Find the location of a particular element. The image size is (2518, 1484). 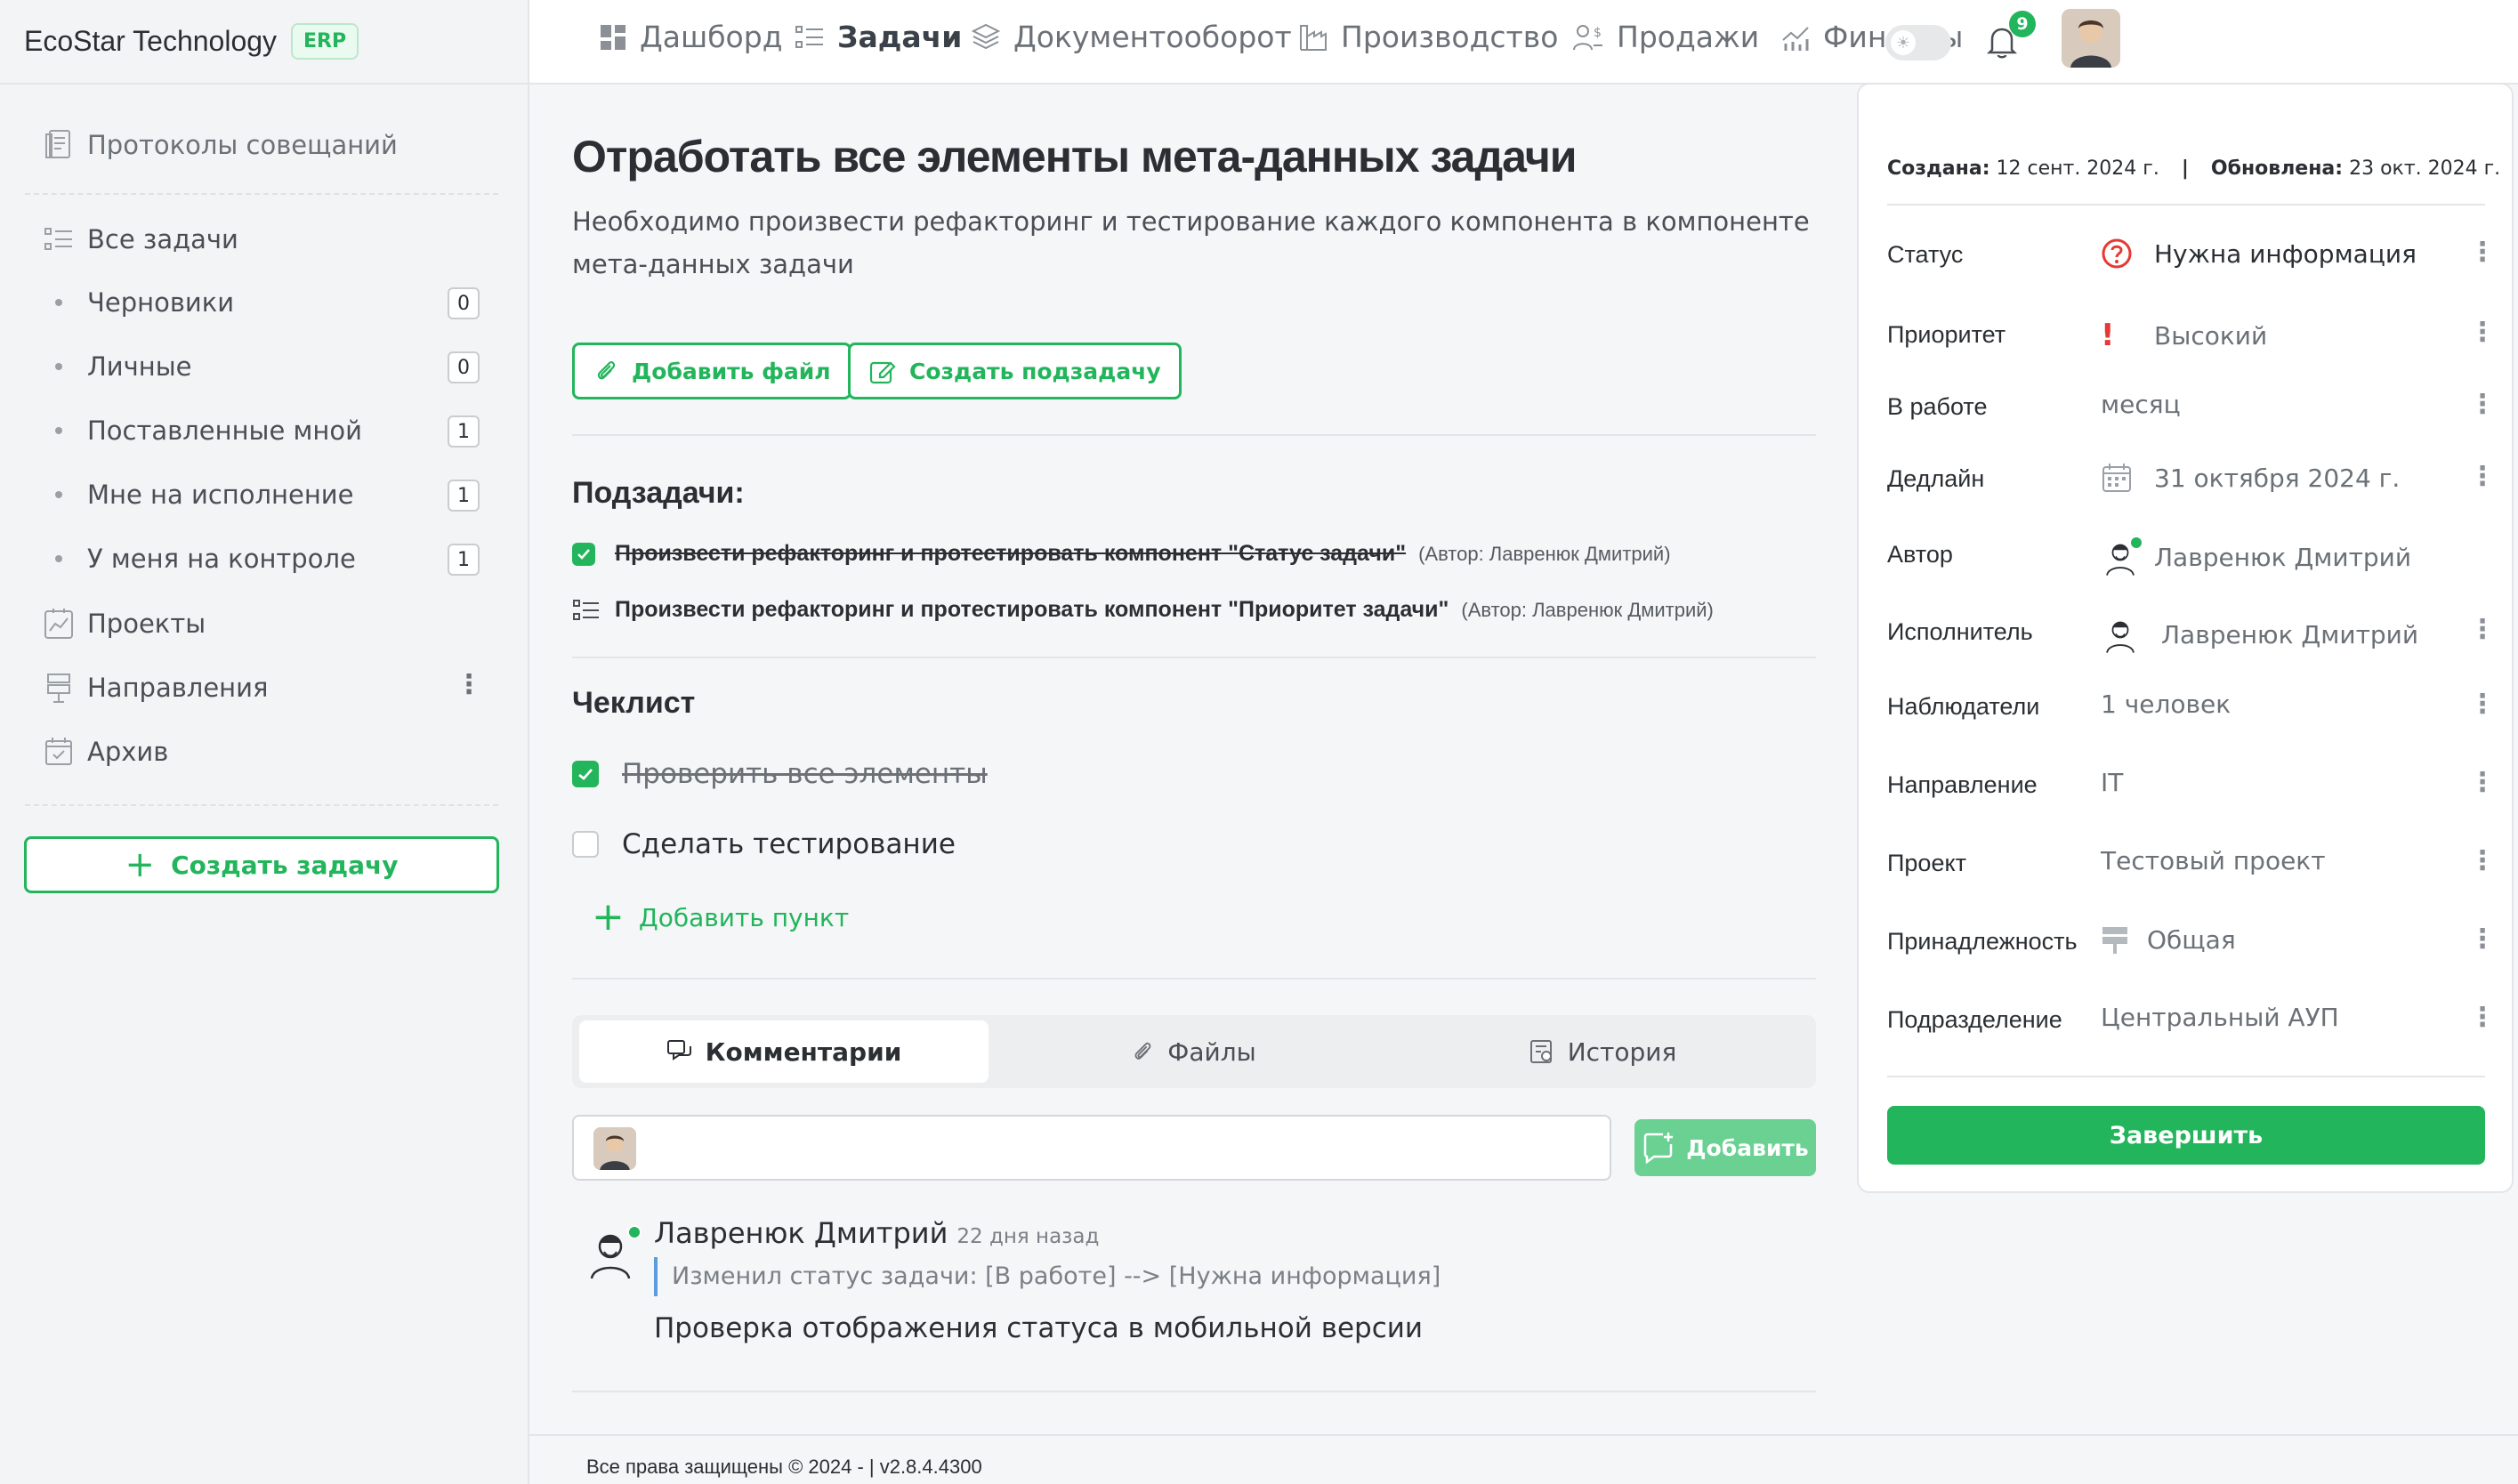

meta-value: 1 человек is located at coordinates (2166, 704).